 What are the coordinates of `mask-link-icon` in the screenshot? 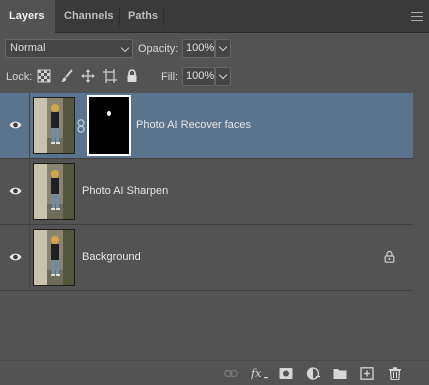 It's located at (81, 126).